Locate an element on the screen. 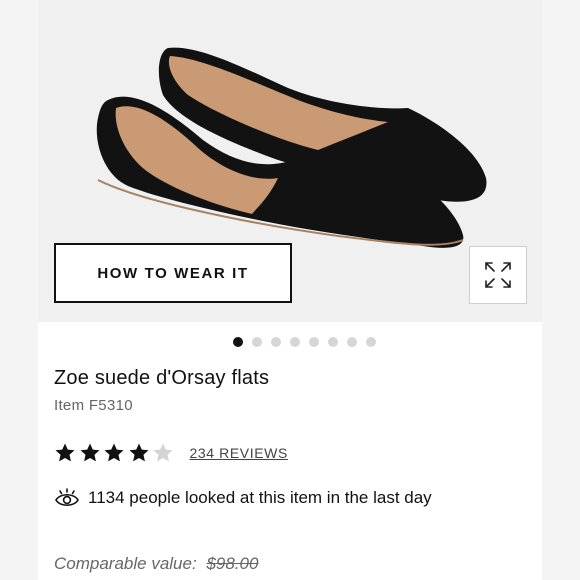  fullscreen-button is located at coordinates (498, 275).